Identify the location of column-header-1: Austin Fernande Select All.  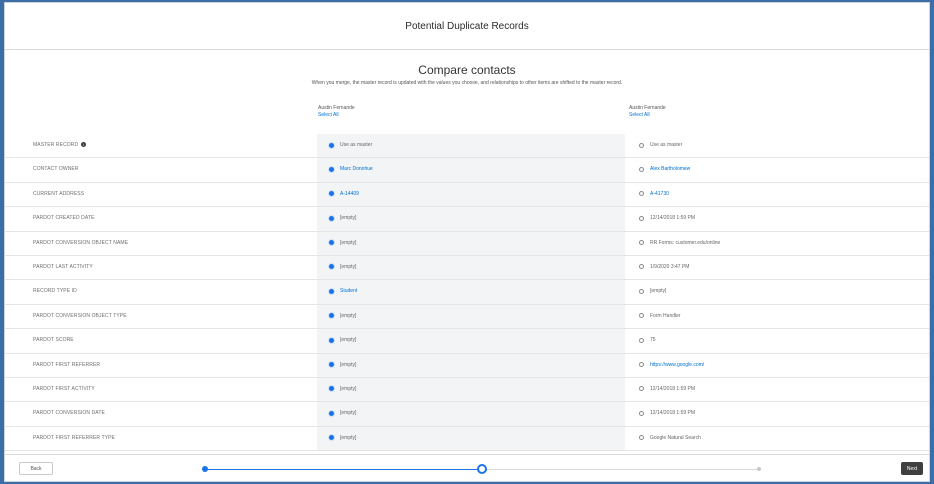
(336, 112).